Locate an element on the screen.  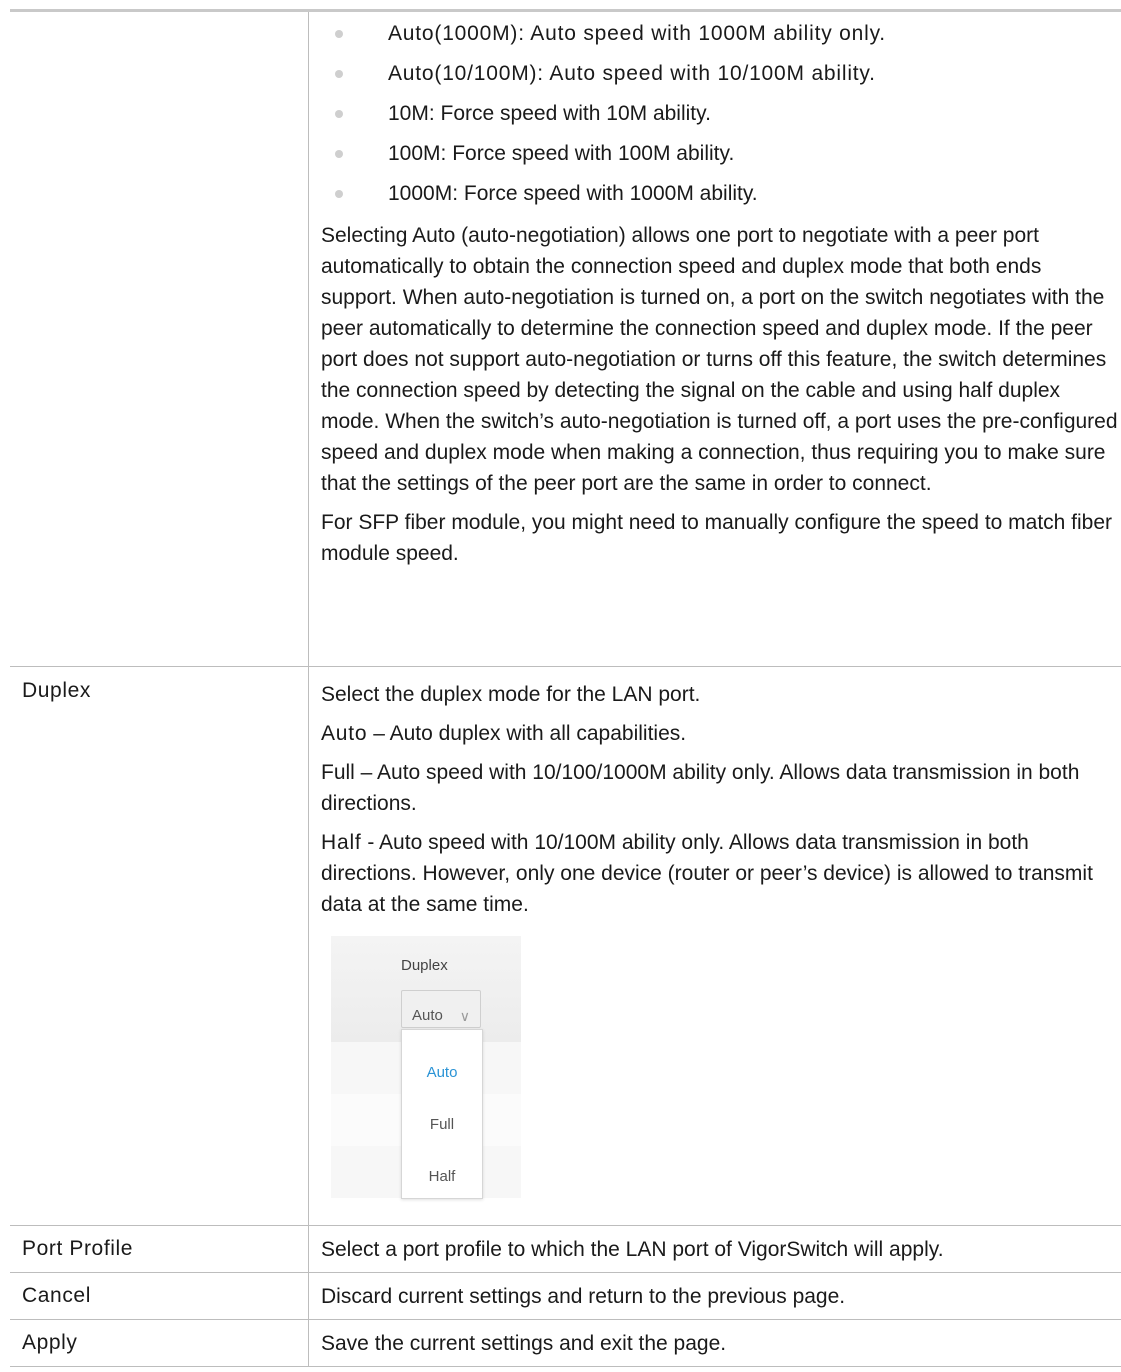
list-item: 100M: Force speed with 100M ability. is located at coordinates (721, 154).